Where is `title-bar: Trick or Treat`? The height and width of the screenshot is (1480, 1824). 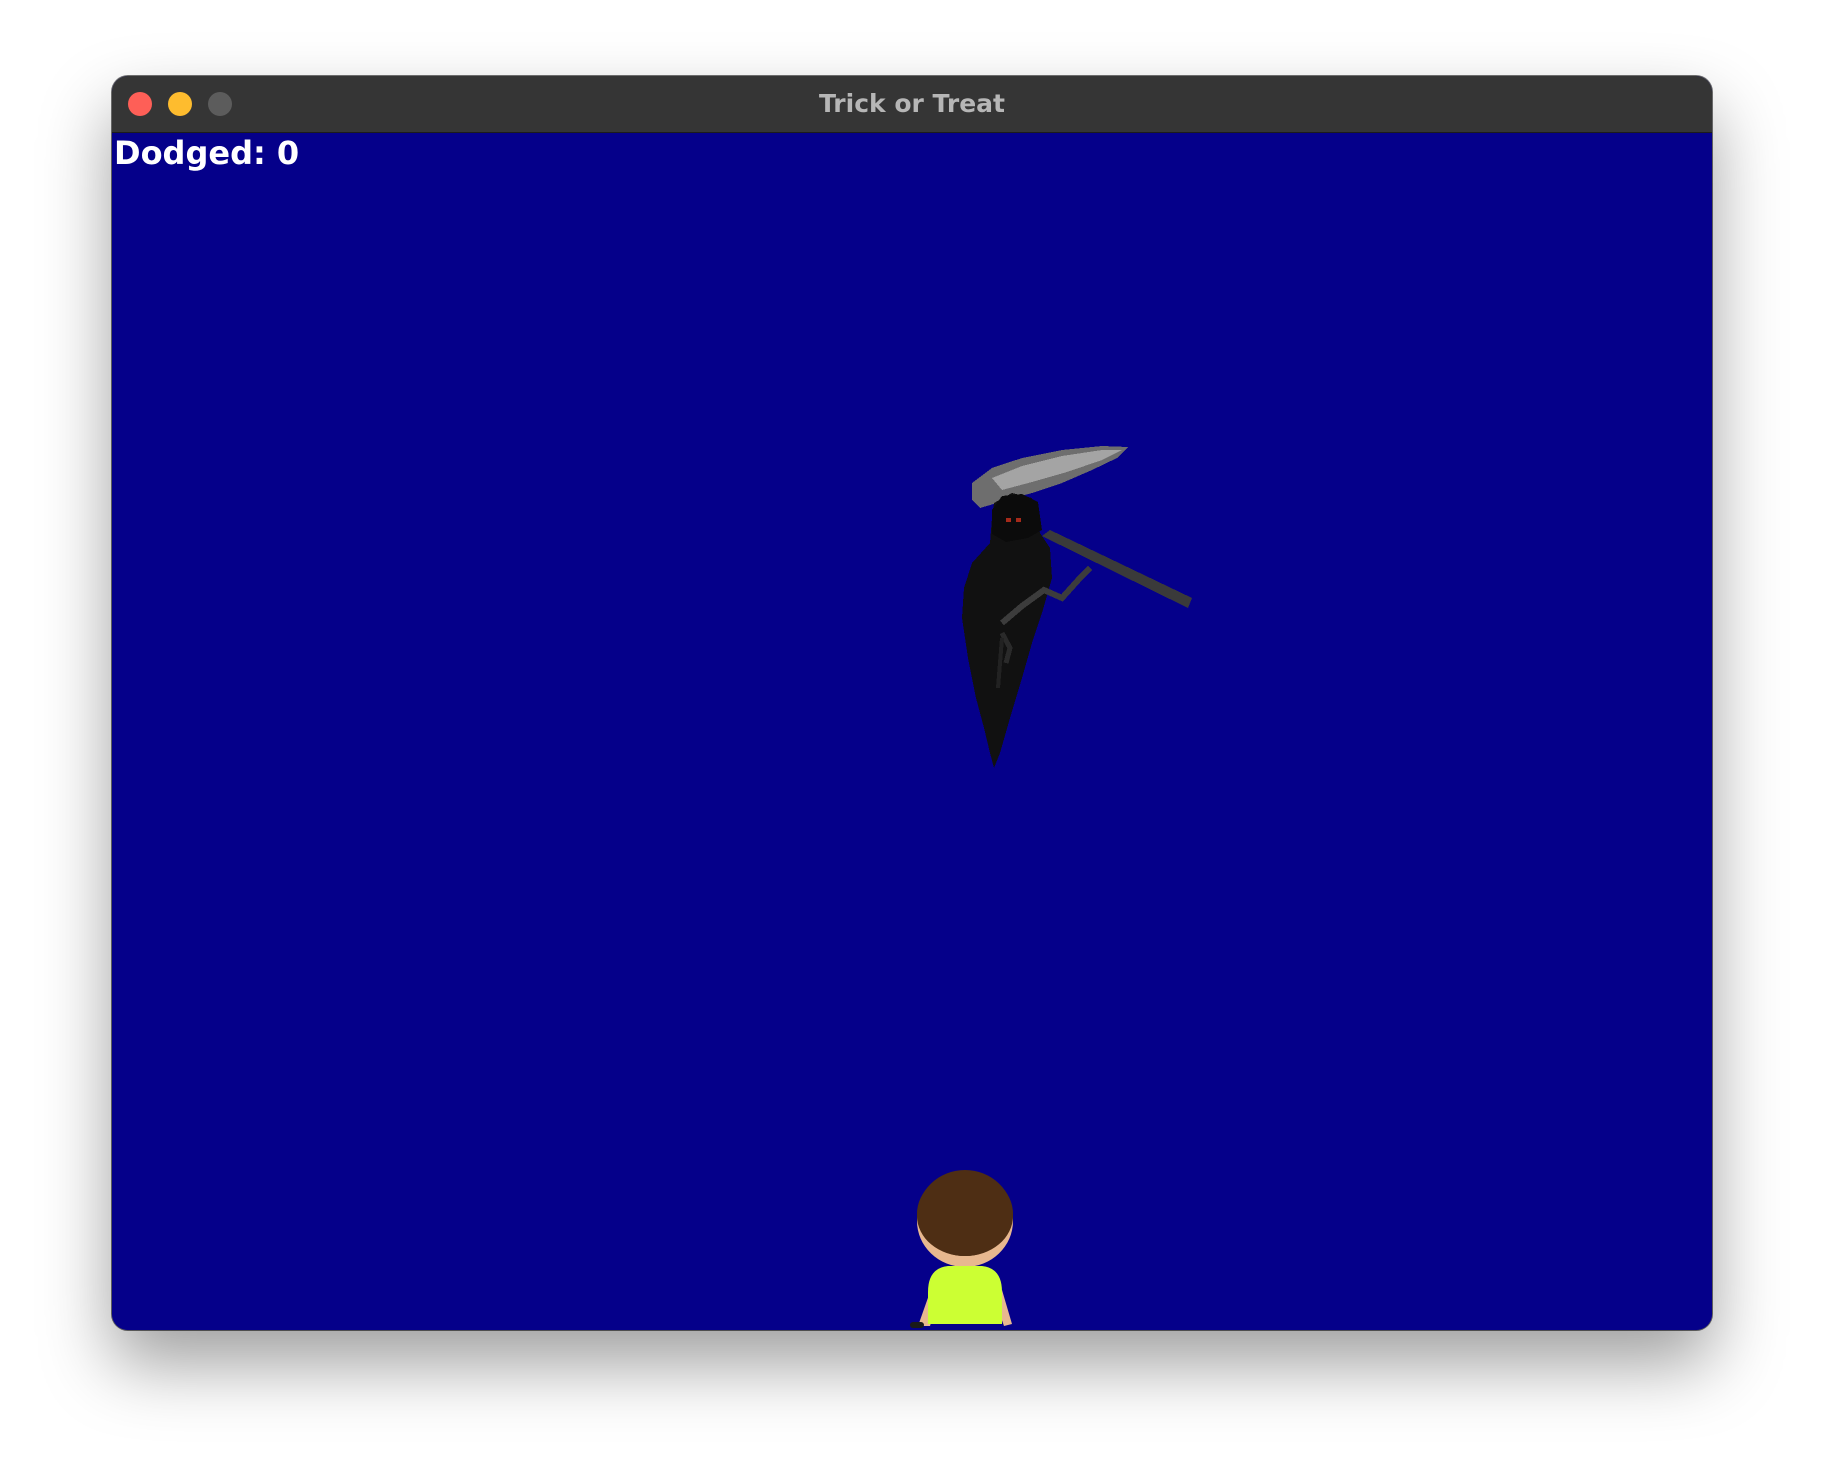 title-bar: Trick or Treat is located at coordinates (912, 104).